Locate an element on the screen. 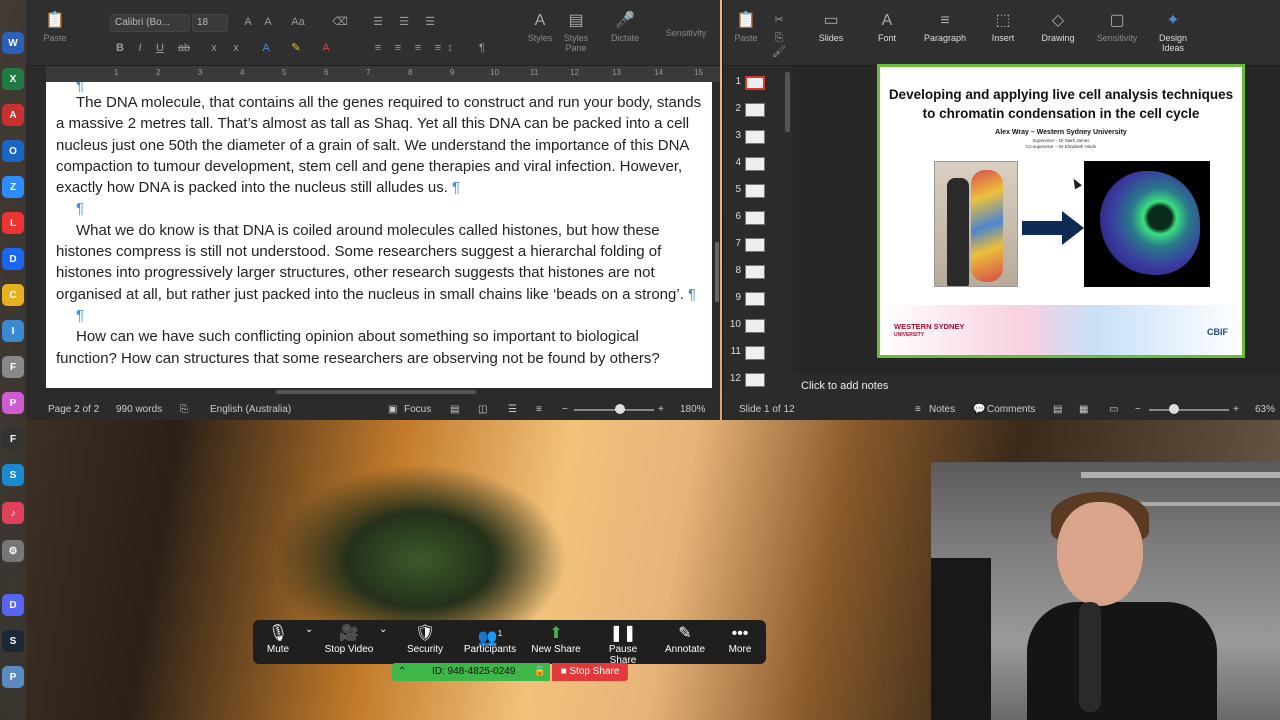  outline-icon: ☰ is located at coordinates (512, 409).